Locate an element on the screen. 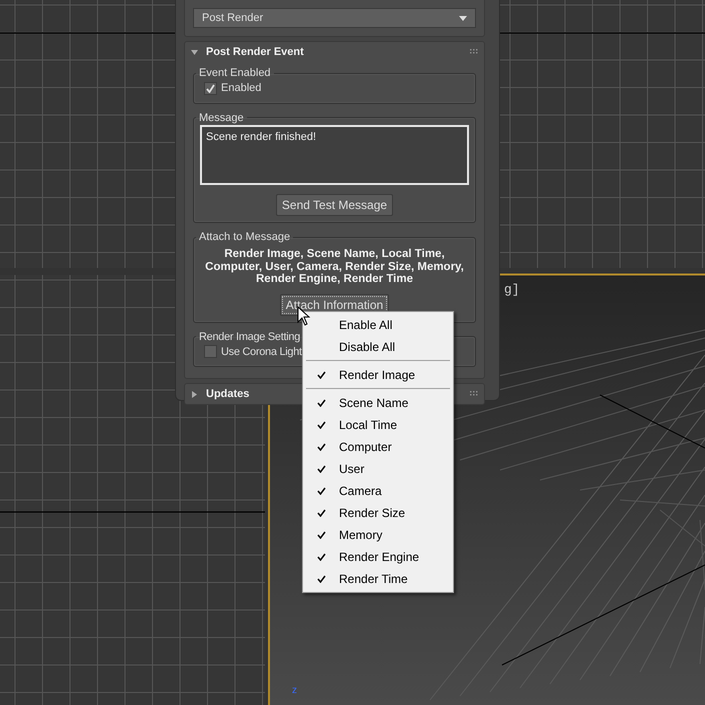 The width and height of the screenshot is (705, 705). viewport-label: g] is located at coordinates (512, 290).